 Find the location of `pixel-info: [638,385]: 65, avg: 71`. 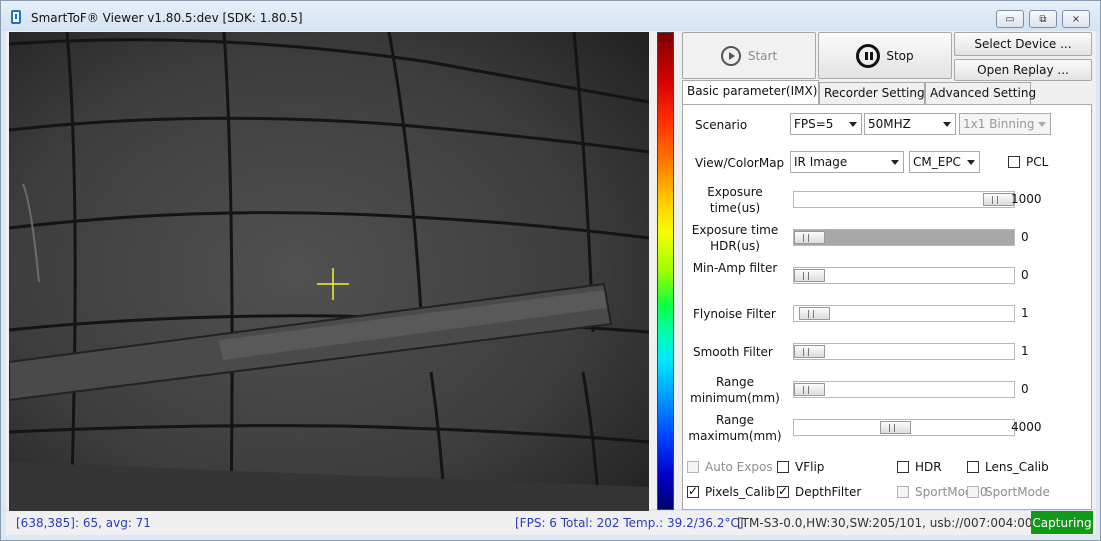

pixel-info: [638,385]: 65, avg: 71 is located at coordinates (83, 523).